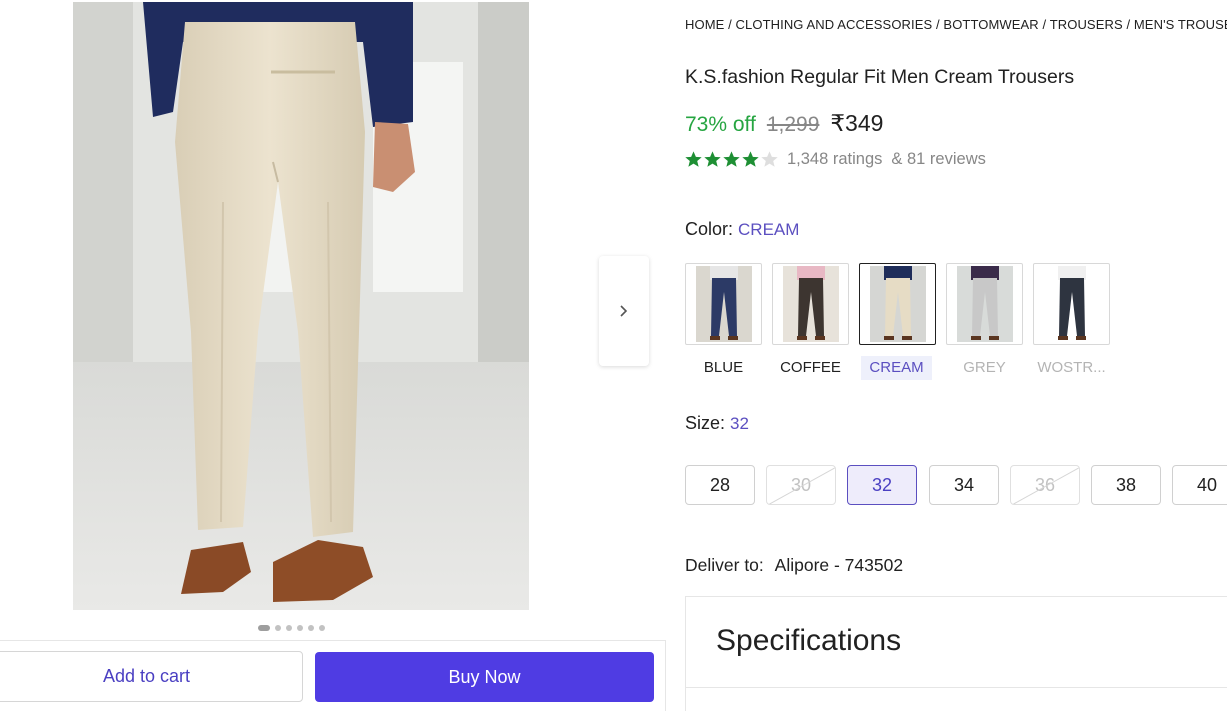 This screenshot has height=711, width=1227. Describe the element at coordinates (720, 485) in the screenshot. I see `size-option-28: 28` at that location.